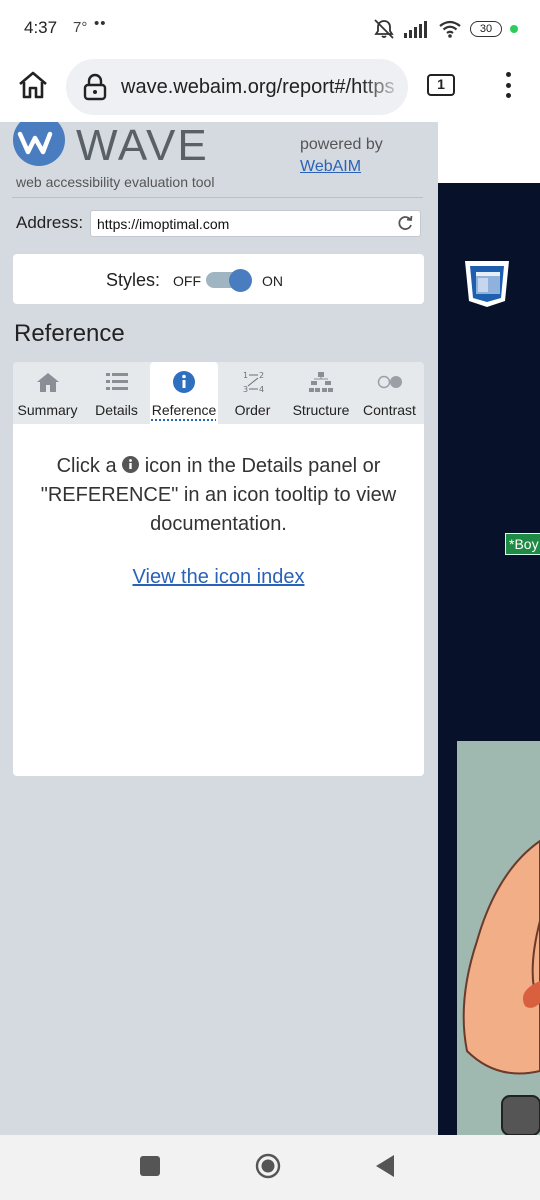 The image size is (540, 1200). I want to click on styles-toggle, so click(230, 280).